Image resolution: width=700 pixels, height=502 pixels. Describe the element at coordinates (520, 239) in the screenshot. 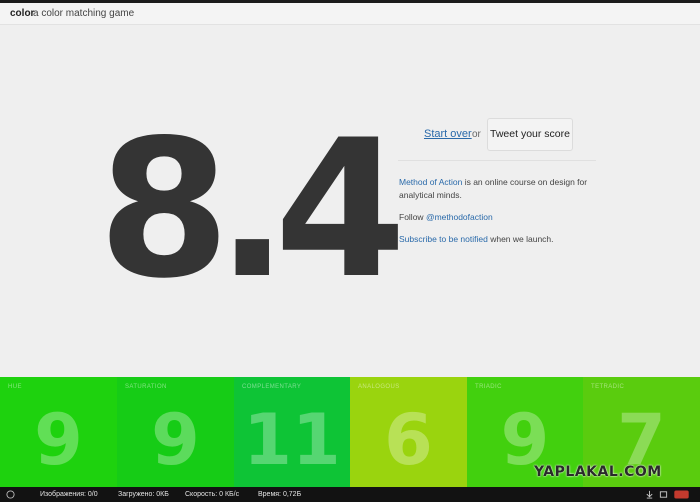

I see `subscribe-suffix: when we launch.` at that location.